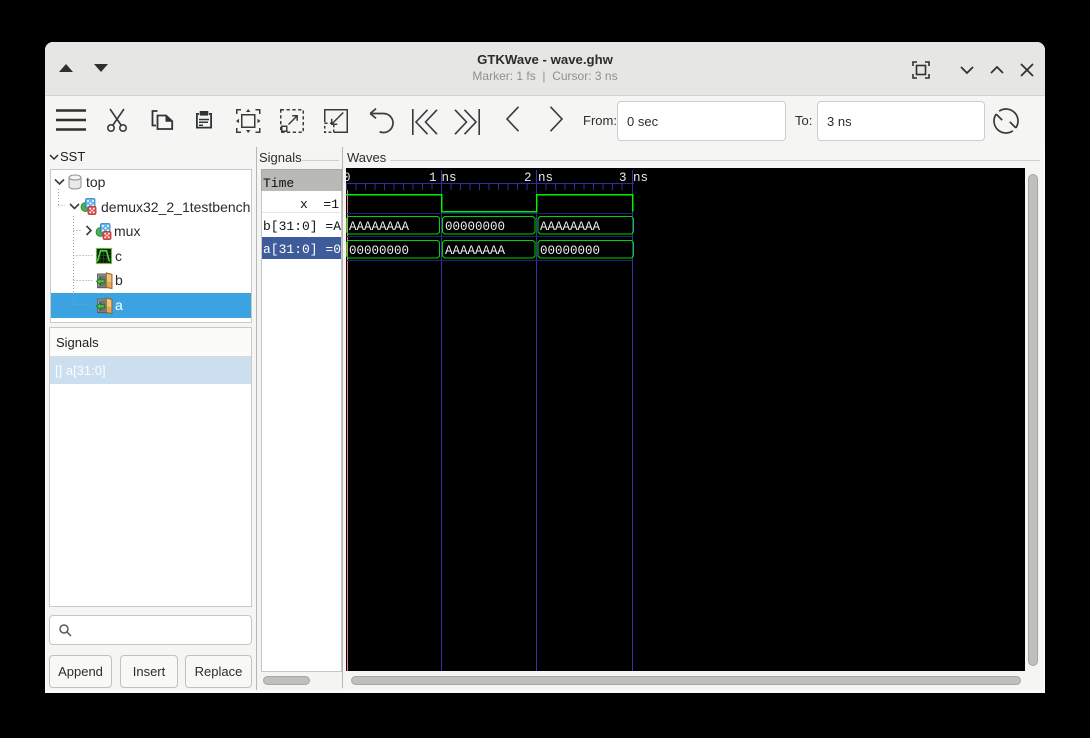 The width and height of the screenshot is (1090, 738). I want to click on svg-text: 1, so click(433, 178).